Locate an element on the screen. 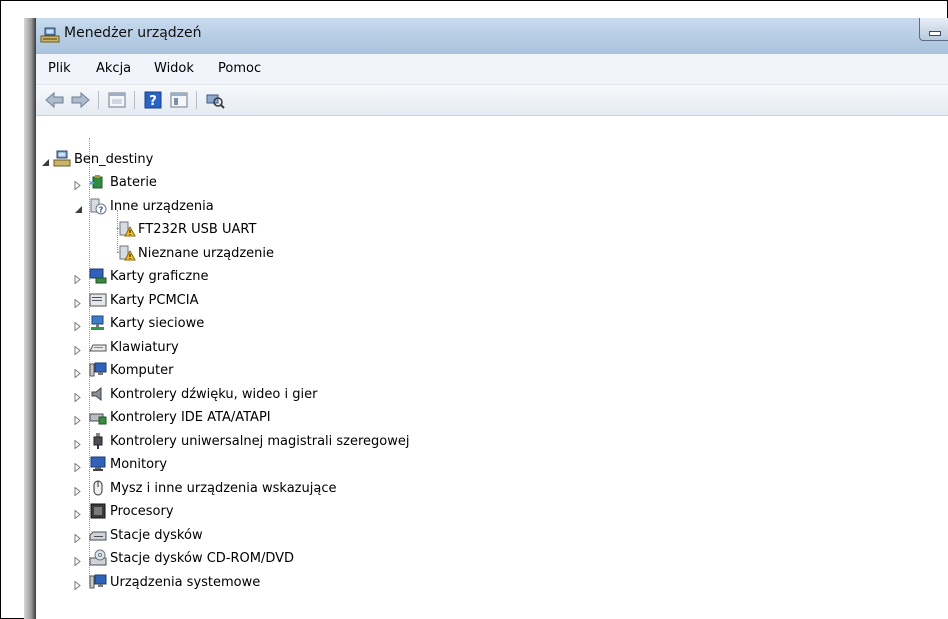 This screenshot has height=619, width=948. tree-category-row: Procesory is located at coordinates (336, 512).